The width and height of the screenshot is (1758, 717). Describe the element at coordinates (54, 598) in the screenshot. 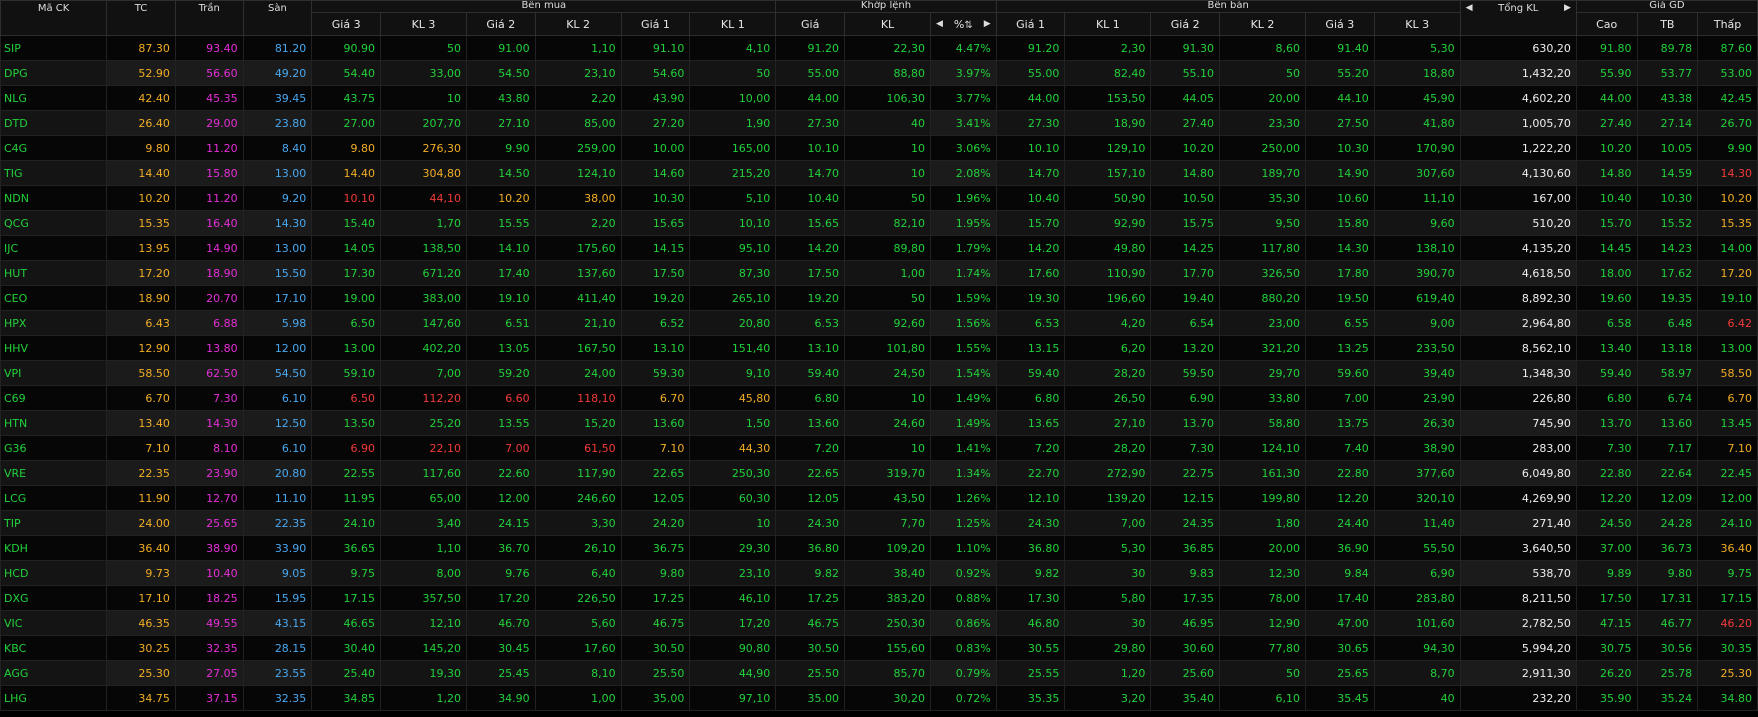

I see `cell-symbol: DXG` at that location.